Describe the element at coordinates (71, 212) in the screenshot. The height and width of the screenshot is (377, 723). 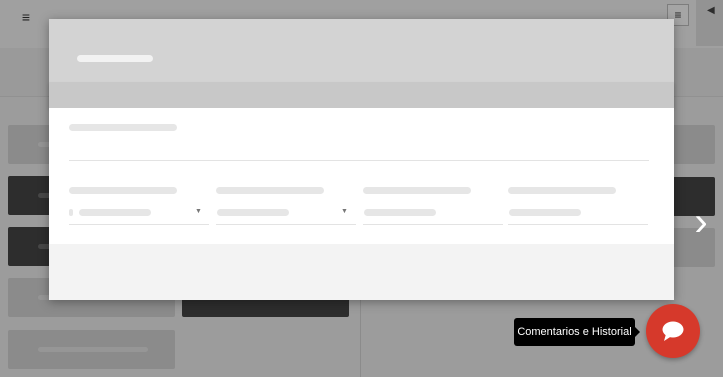
I see `select-field-placeholder` at that location.